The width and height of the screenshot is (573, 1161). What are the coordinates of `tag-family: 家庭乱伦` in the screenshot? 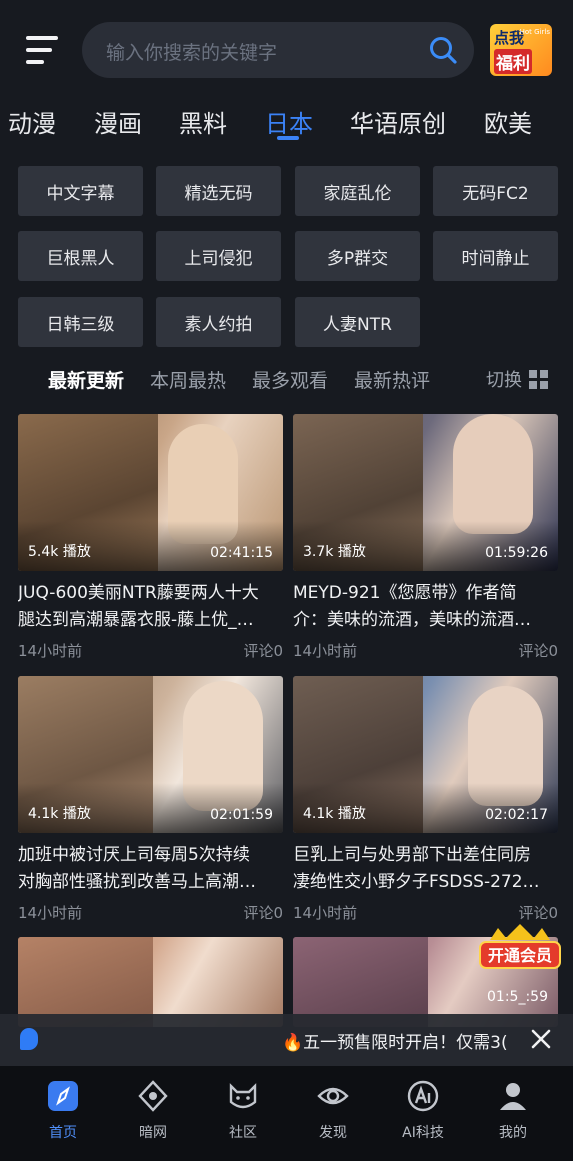 It's located at (357, 191).